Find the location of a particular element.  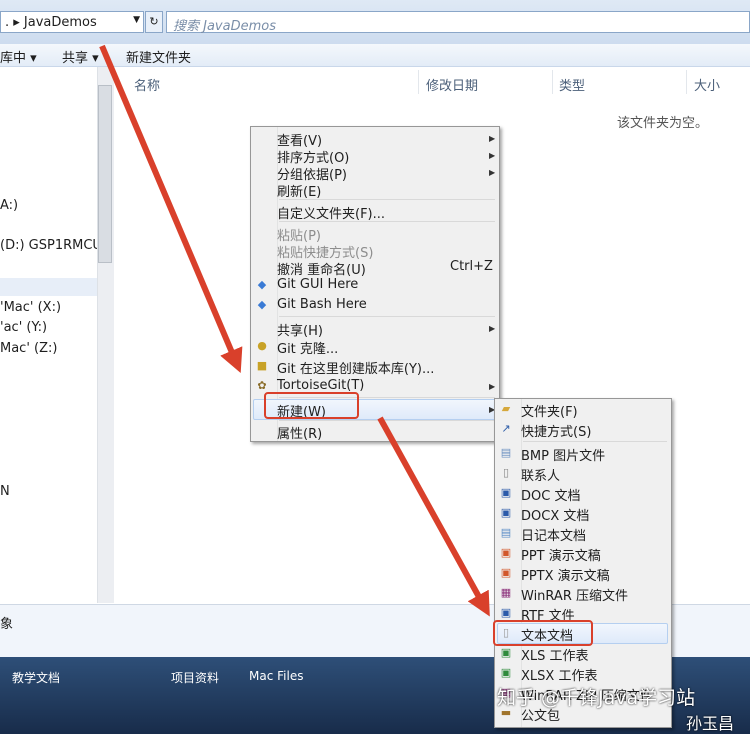

refresh-icon: ↻ is located at coordinates (154, 22).